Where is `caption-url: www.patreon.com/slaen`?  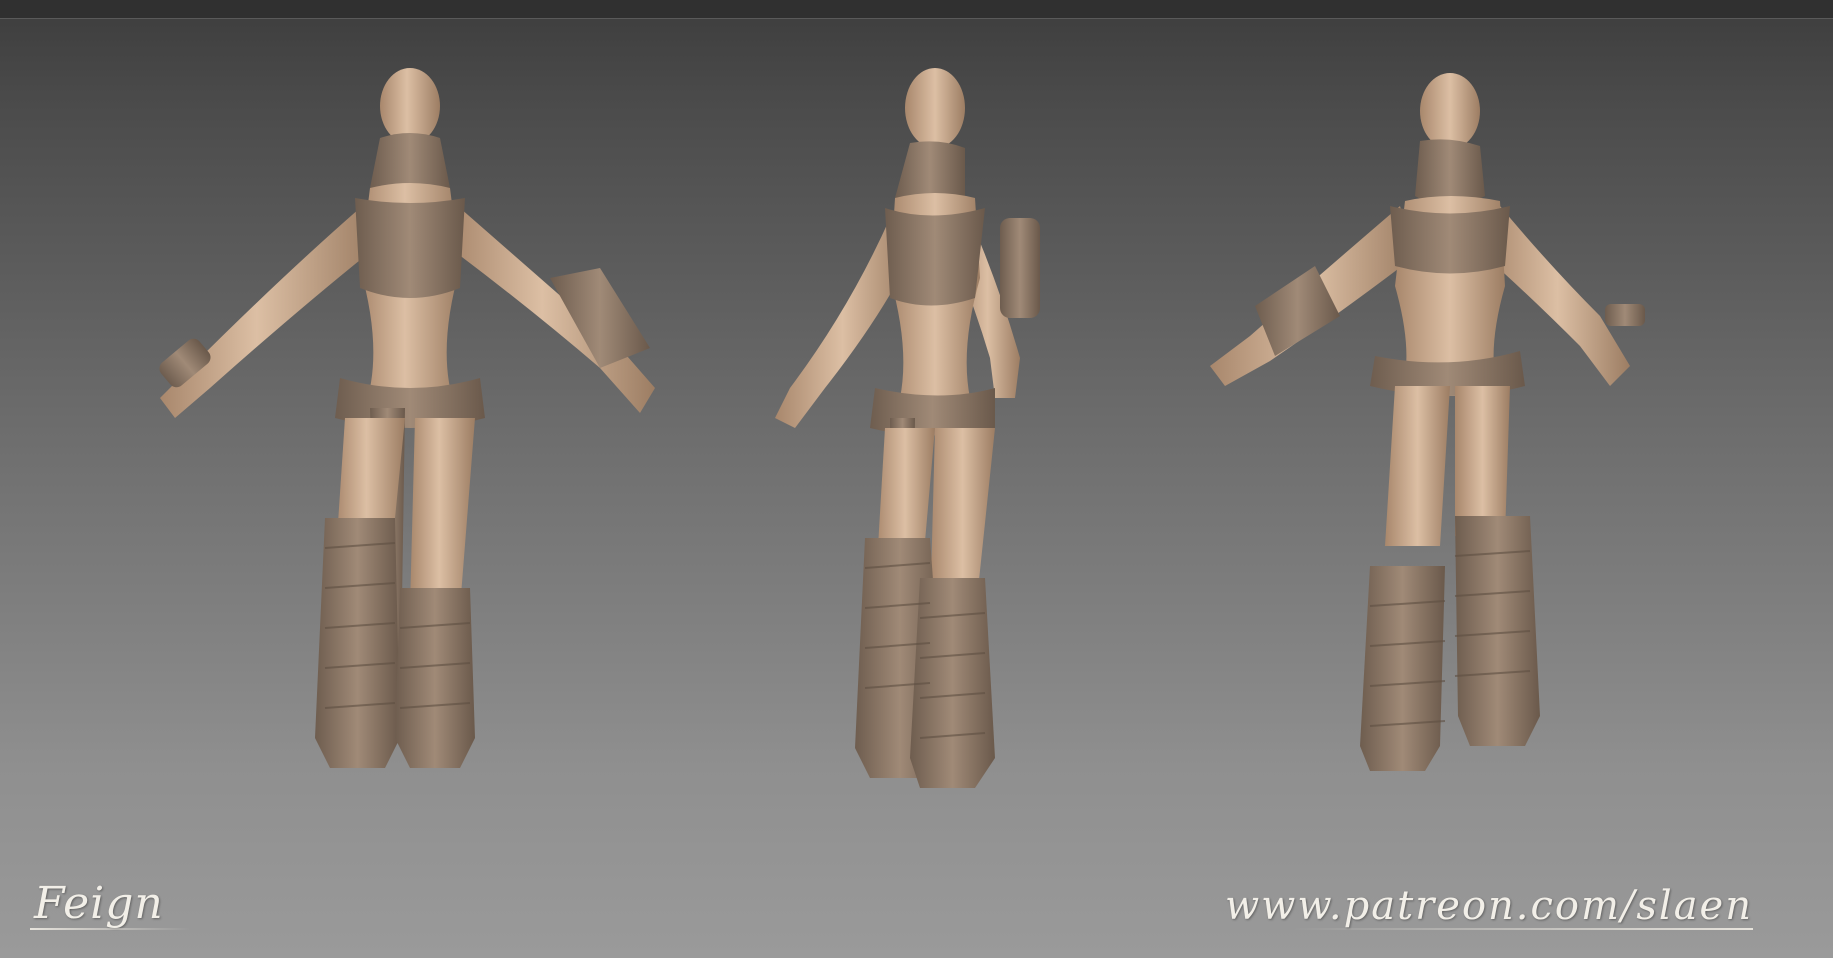
caption-url: www.patreon.com/slaen is located at coordinates (1488, 906).